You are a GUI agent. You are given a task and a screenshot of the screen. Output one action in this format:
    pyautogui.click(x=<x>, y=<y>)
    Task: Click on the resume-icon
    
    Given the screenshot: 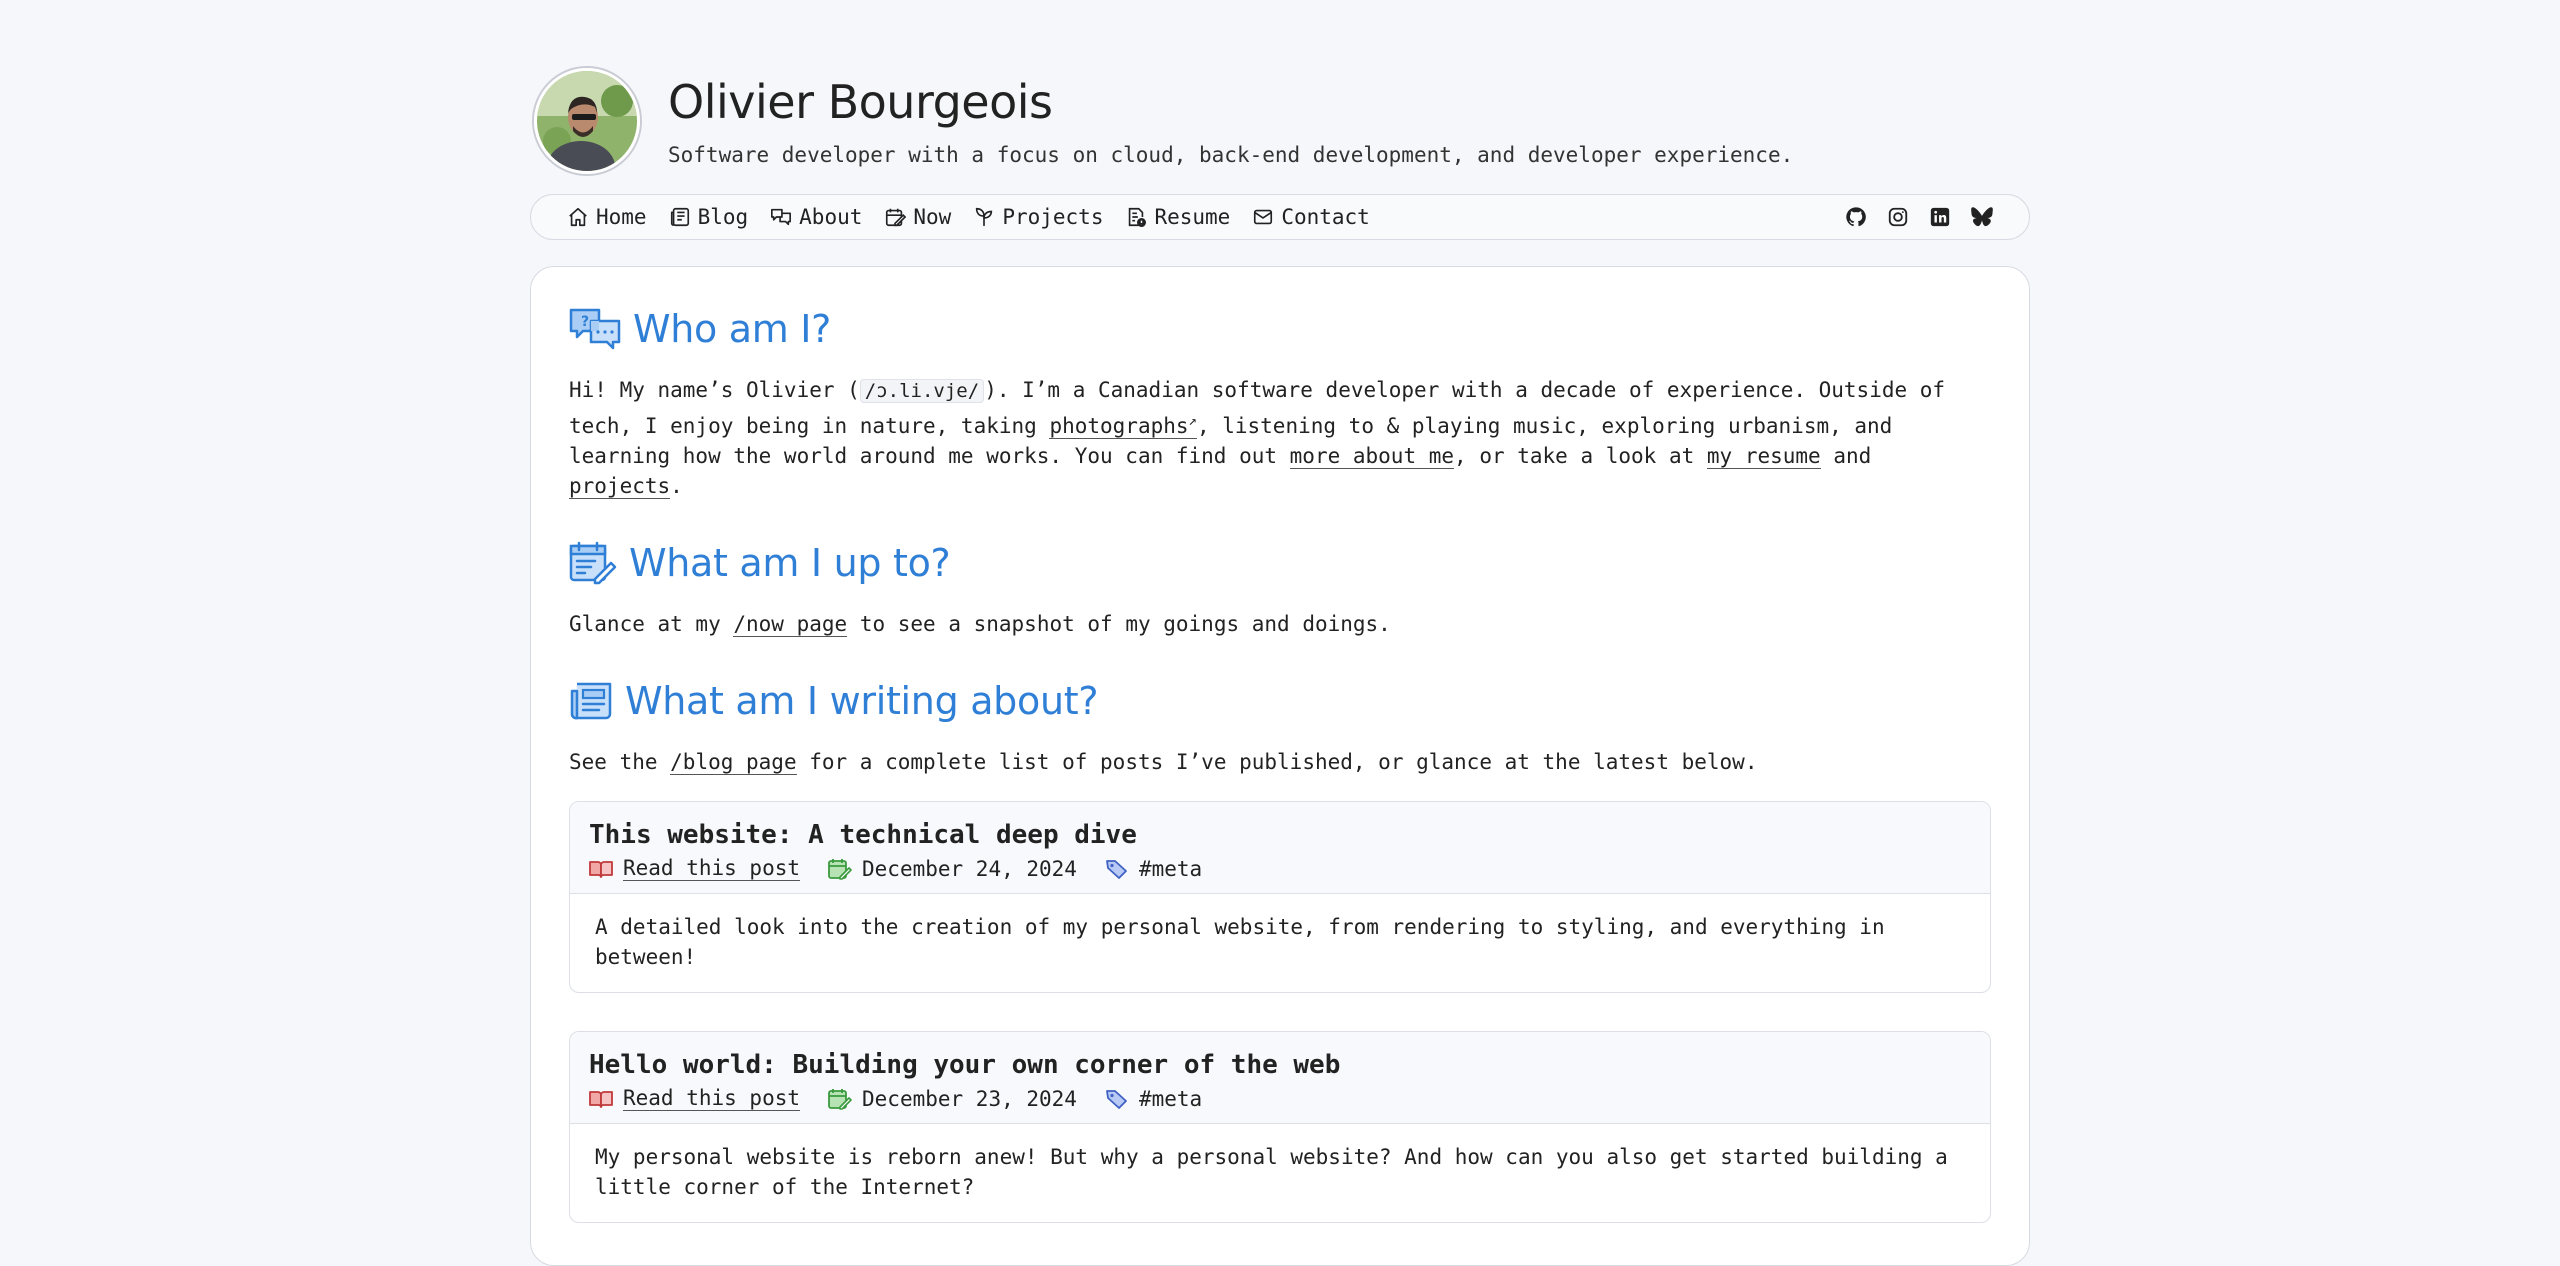 What is the action you would take?
    pyautogui.click(x=1138, y=217)
    